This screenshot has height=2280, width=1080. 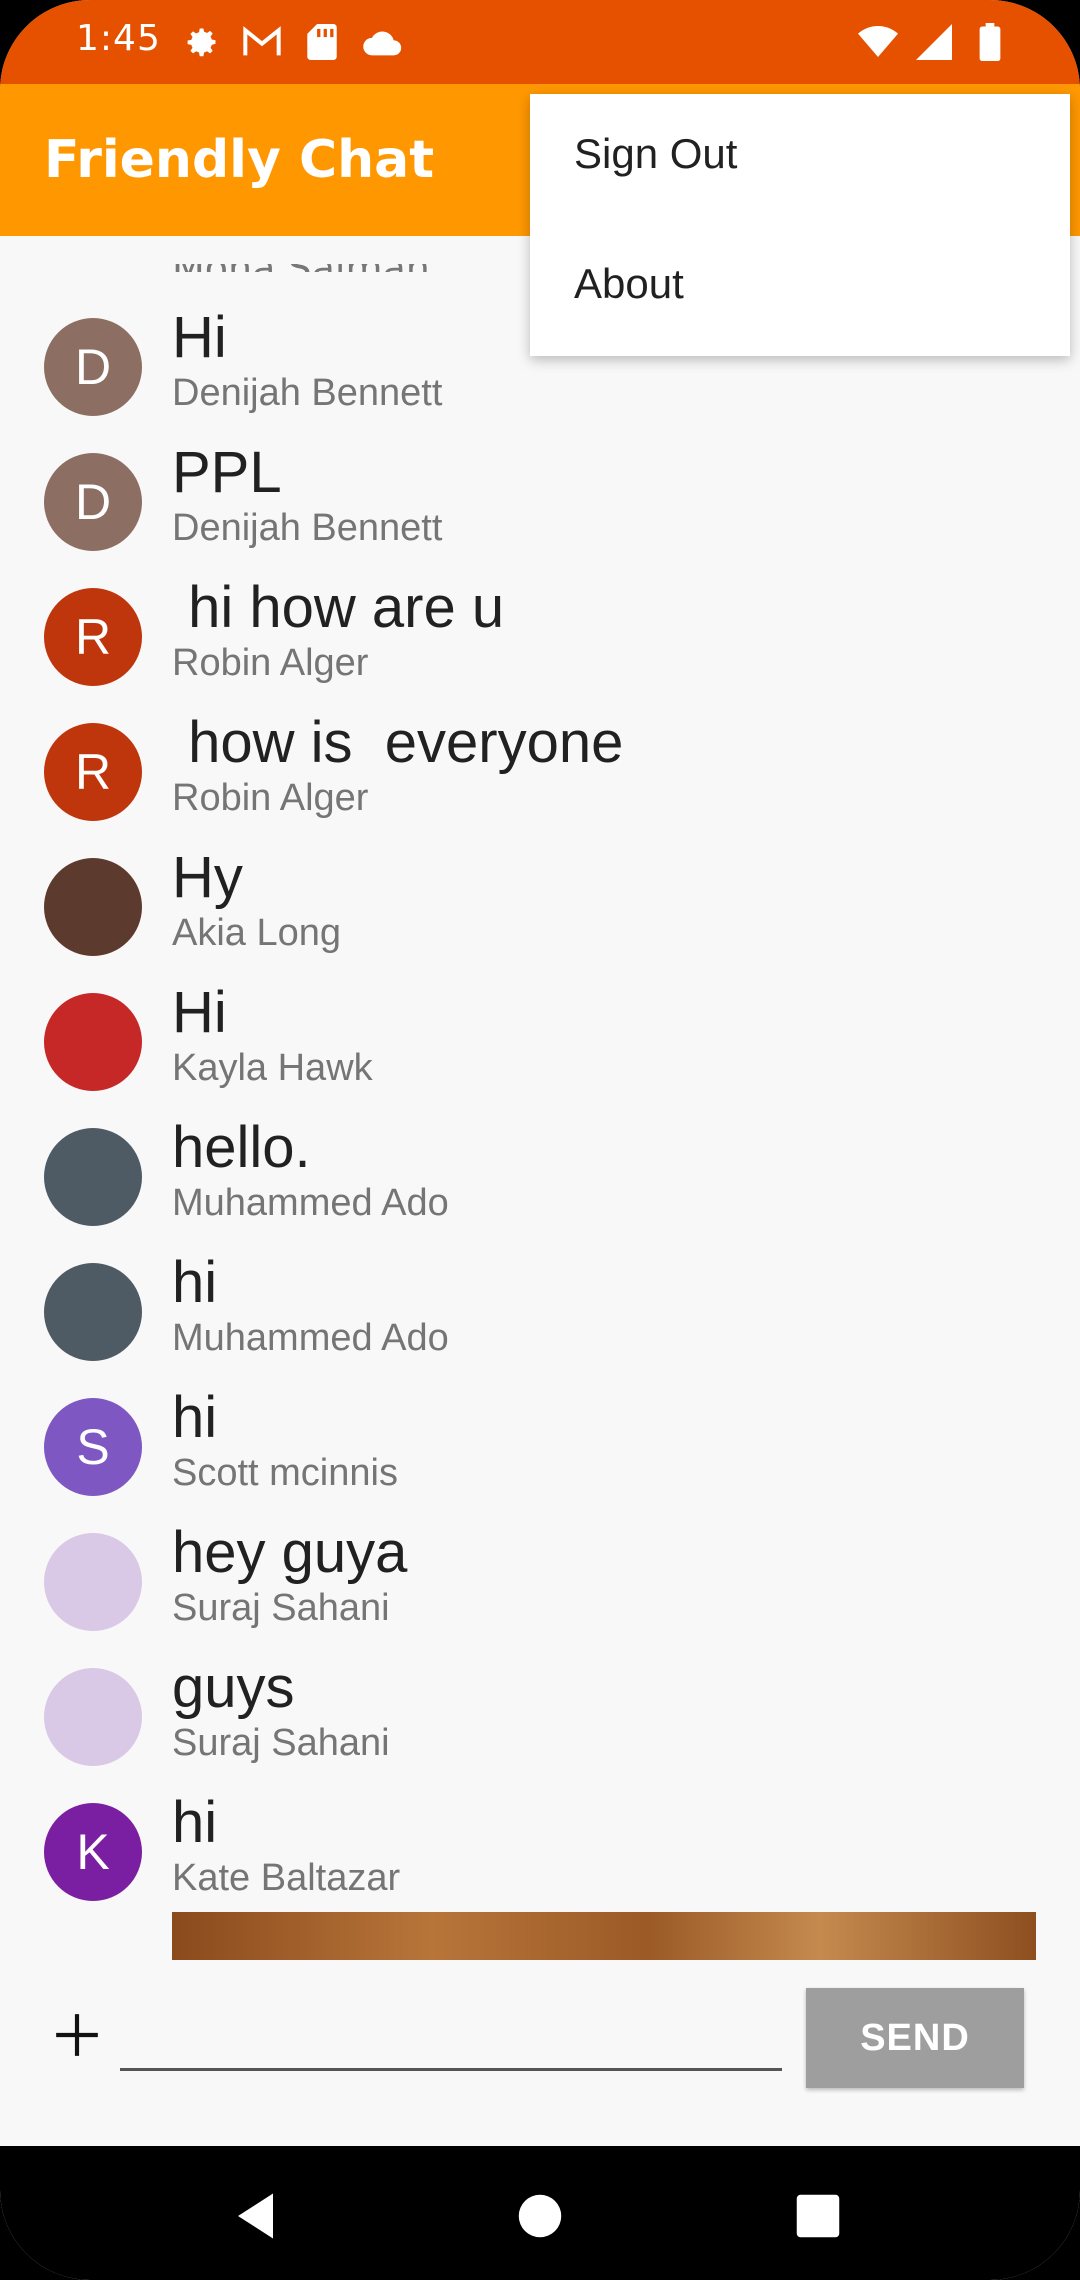 I want to click on message-item: R hi how are u Robin Alger, so click(x=540, y=633).